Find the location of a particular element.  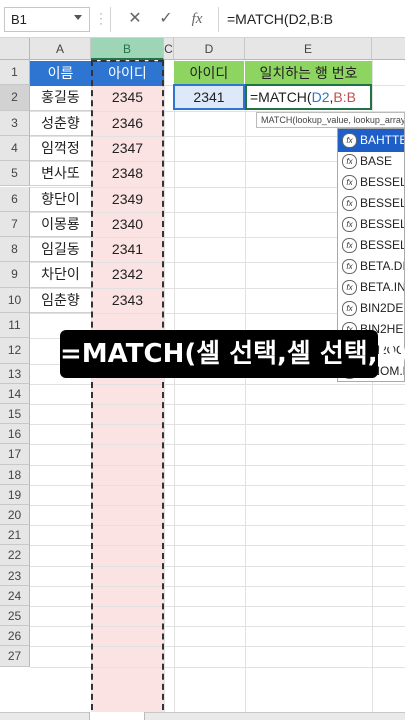

autocomplete-item: fx BASE is located at coordinates (371, 161).